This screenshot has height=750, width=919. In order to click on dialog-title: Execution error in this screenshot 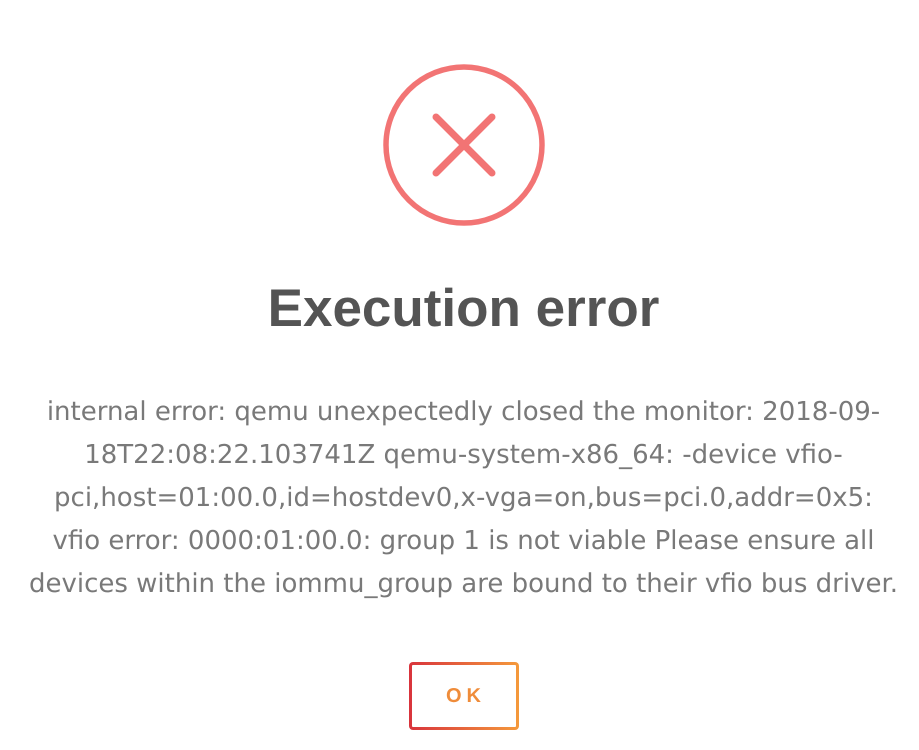, I will do `click(464, 309)`.